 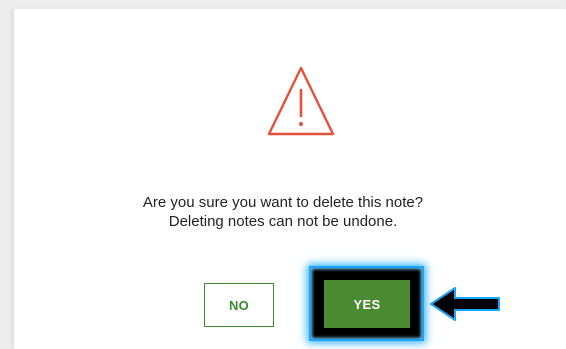 I want to click on yes-button: YES, so click(x=367, y=304).